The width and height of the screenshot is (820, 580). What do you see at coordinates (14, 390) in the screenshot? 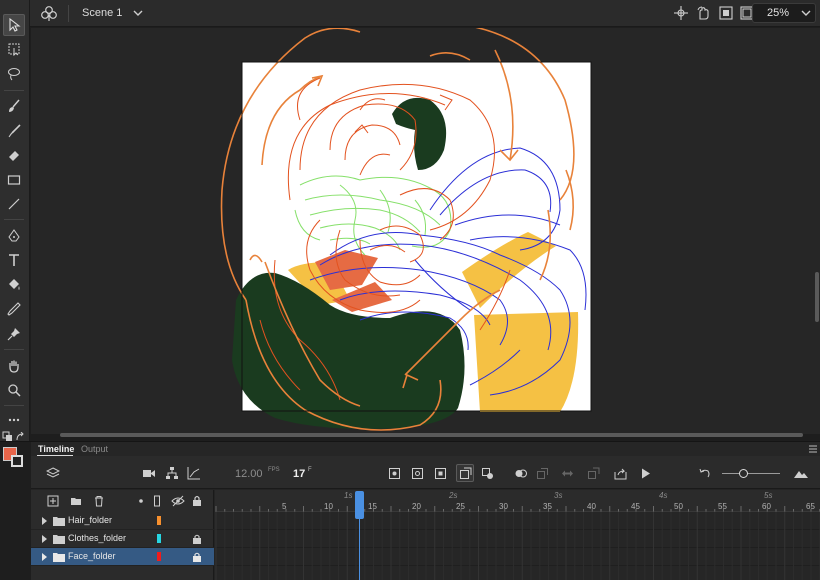
I see `zoom-tool` at bounding box center [14, 390].